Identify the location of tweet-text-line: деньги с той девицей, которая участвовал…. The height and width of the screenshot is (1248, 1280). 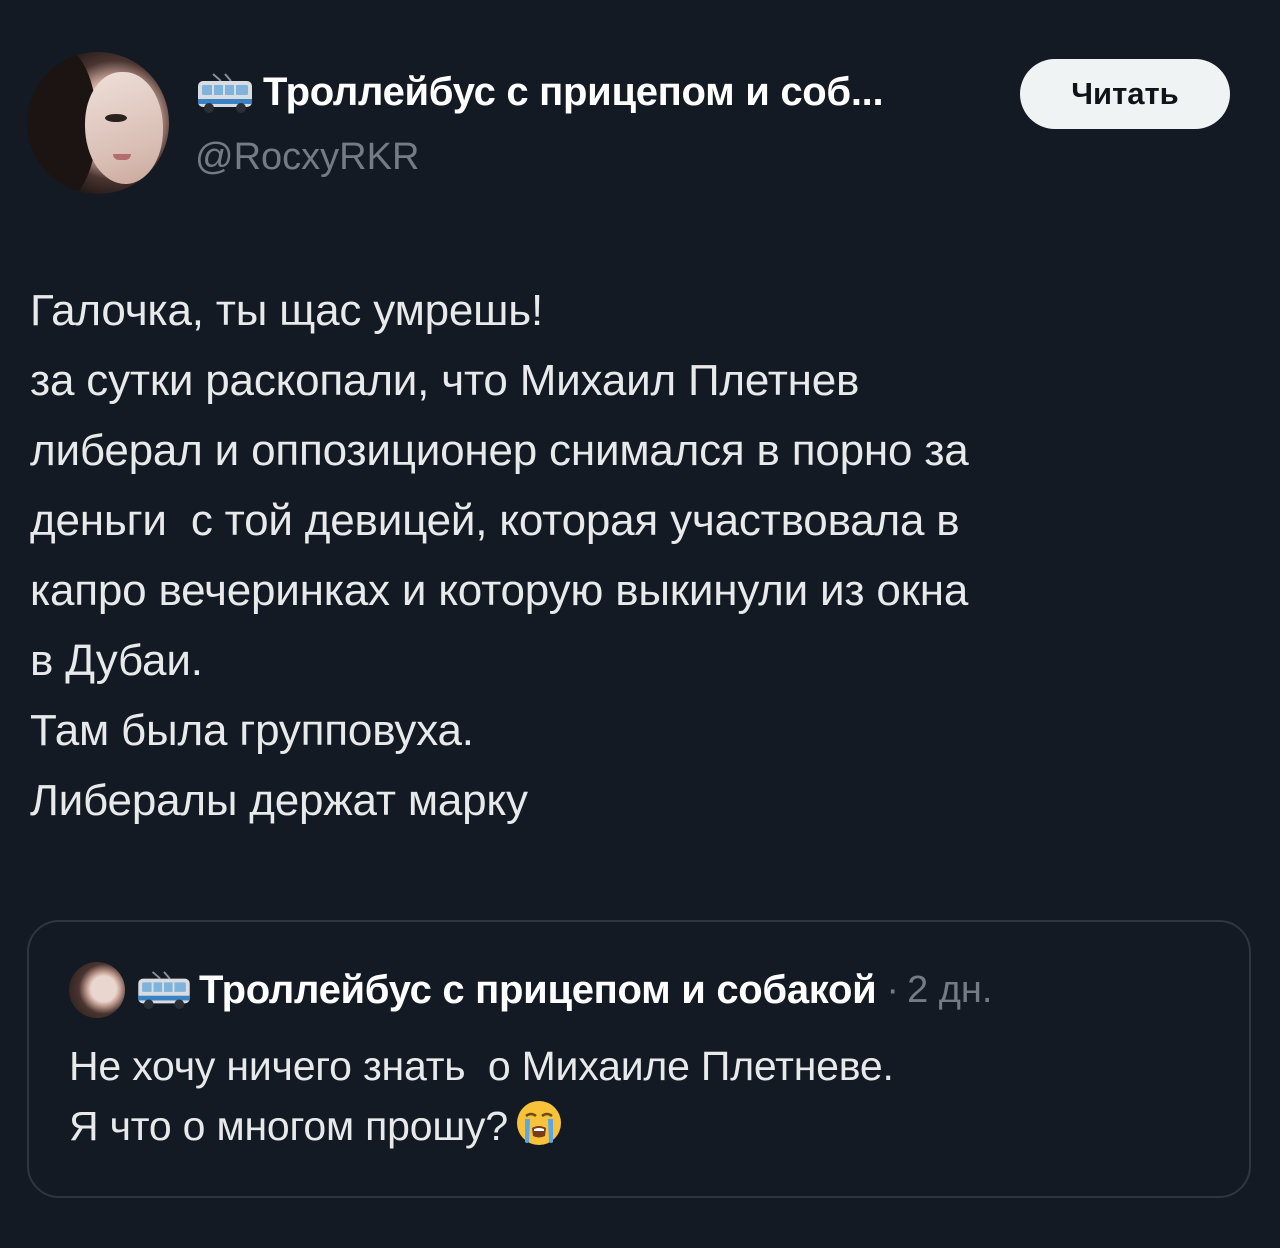
(495, 520).